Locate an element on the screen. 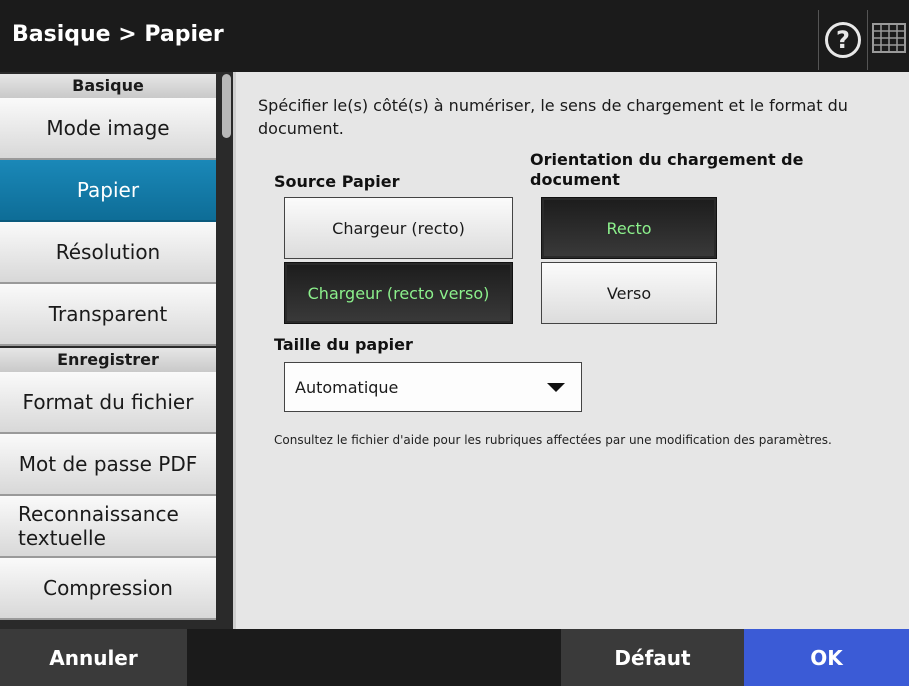 Image resolution: width=909 pixels, height=686 pixels. source-simplex-button: Chargeur (recto) is located at coordinates (398, 228).